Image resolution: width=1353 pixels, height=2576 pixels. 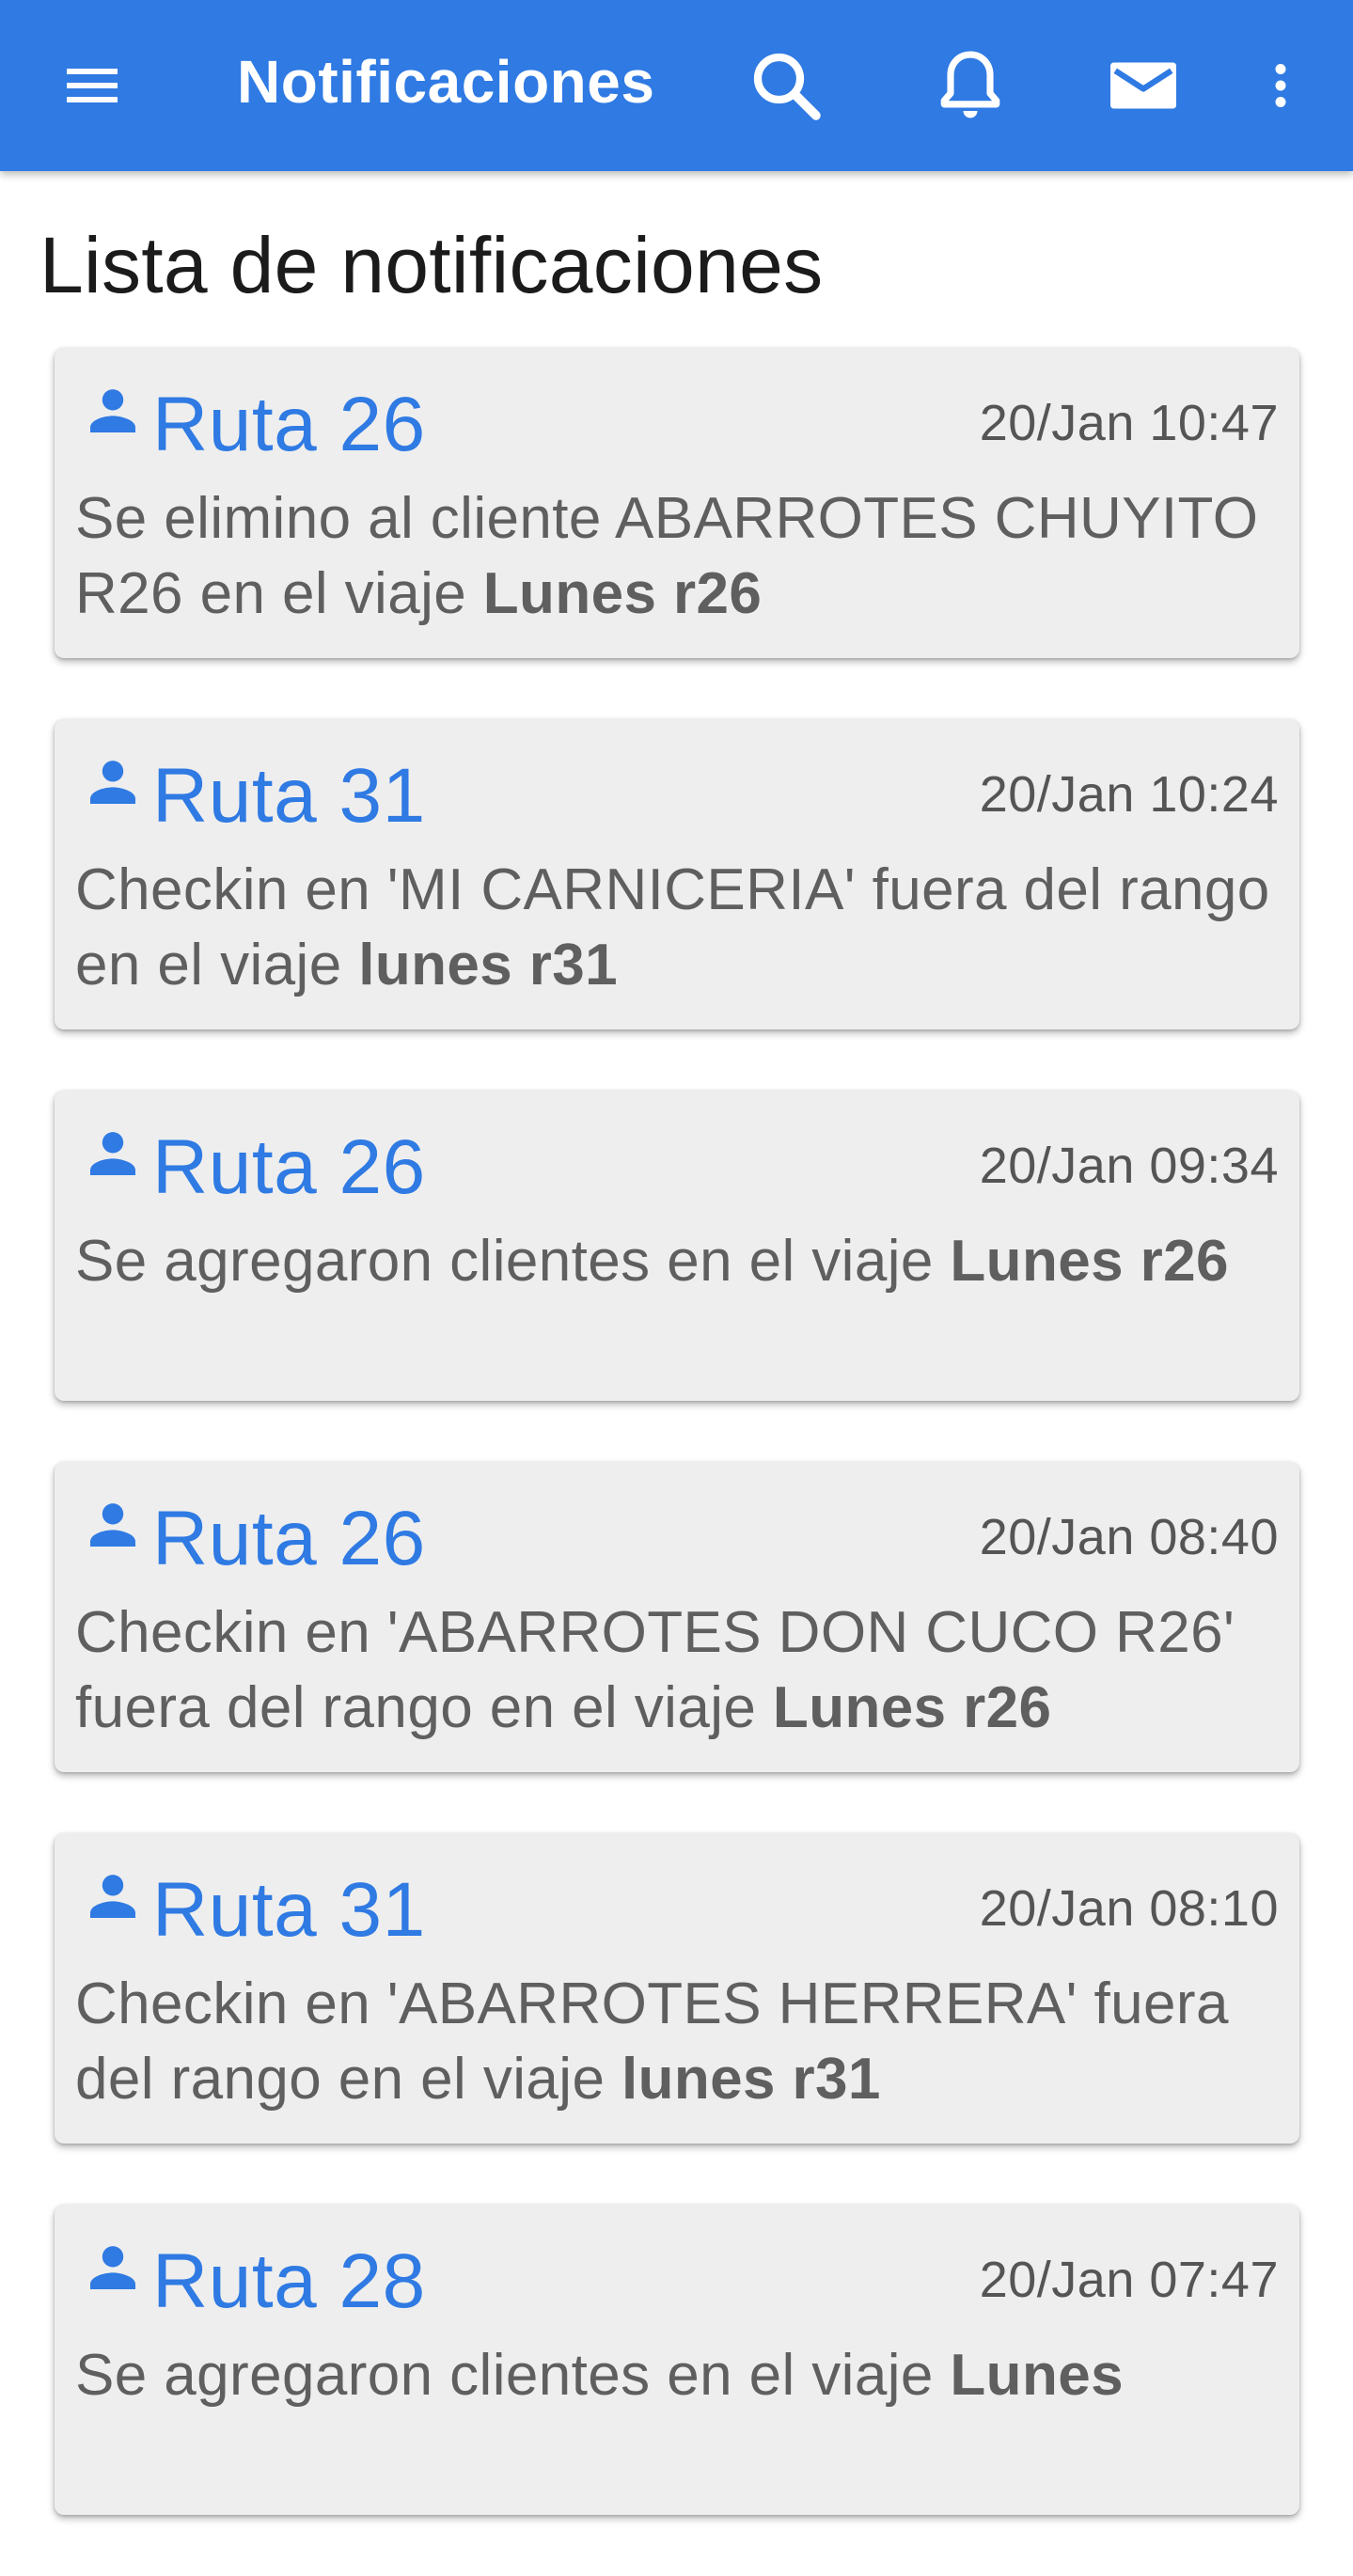 I want to click on trip-name: Lunes, so click(x=1037, y=2376).